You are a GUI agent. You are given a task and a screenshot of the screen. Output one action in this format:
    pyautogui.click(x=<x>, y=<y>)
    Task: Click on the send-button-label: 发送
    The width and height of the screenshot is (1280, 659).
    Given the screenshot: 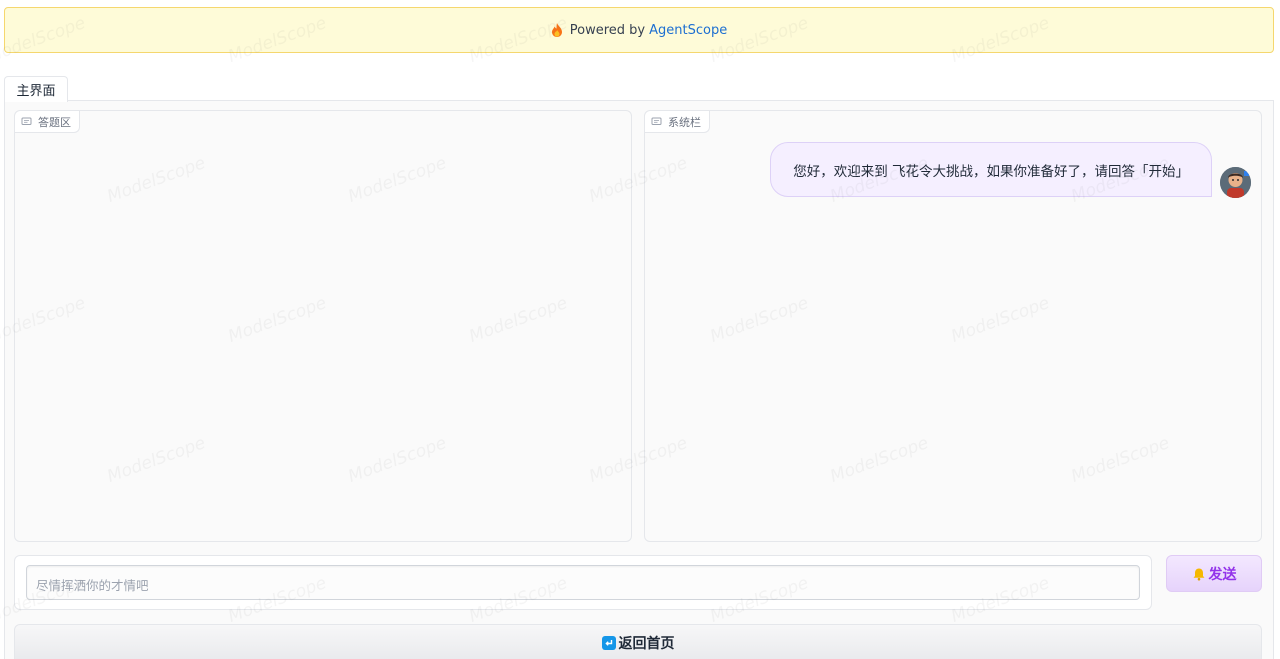 What is the action you would take?
    pyautogui.click(x=1222, y=574)
    